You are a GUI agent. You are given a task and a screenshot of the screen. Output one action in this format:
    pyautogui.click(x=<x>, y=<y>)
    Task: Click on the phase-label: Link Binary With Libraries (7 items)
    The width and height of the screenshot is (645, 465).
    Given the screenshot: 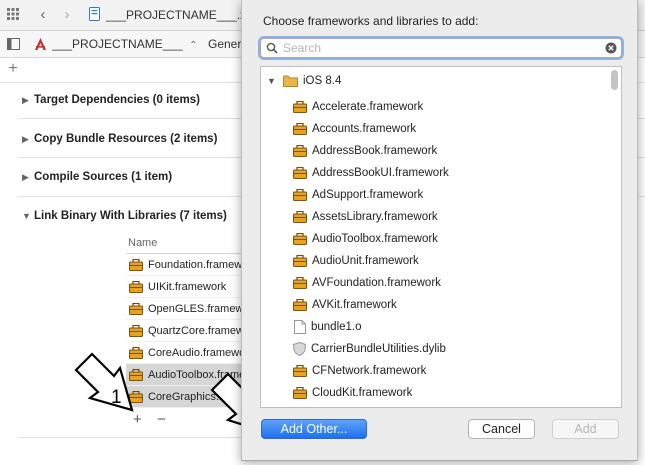 What is the action you would take?
    pyautogui.click(x=130, y=216)
    